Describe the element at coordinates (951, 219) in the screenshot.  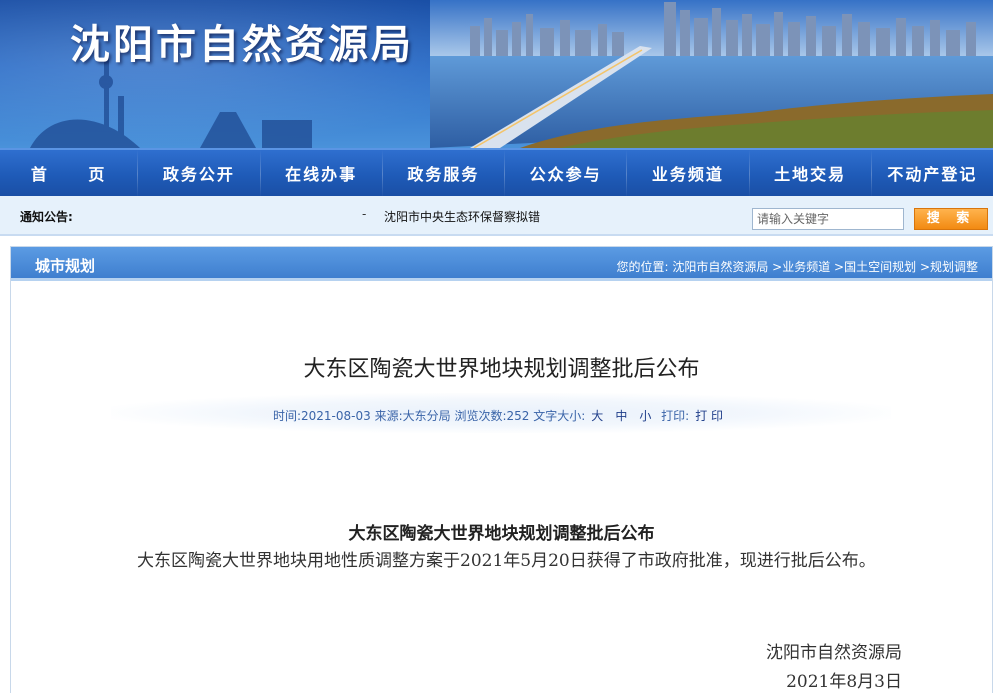
I see `search-button: 搜 索` at that location.